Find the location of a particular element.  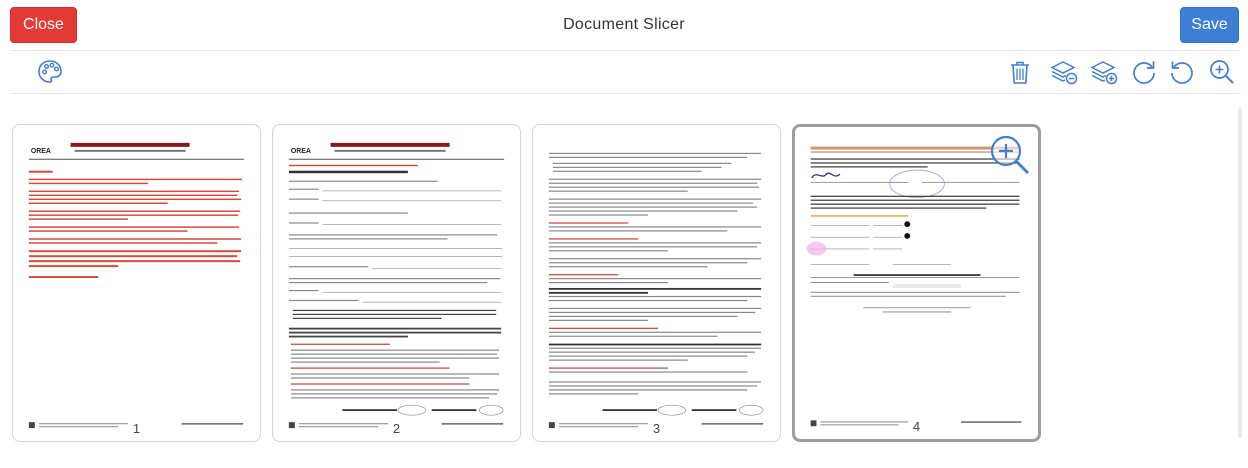

add-layer-button is located at coordinates (1104, 72).